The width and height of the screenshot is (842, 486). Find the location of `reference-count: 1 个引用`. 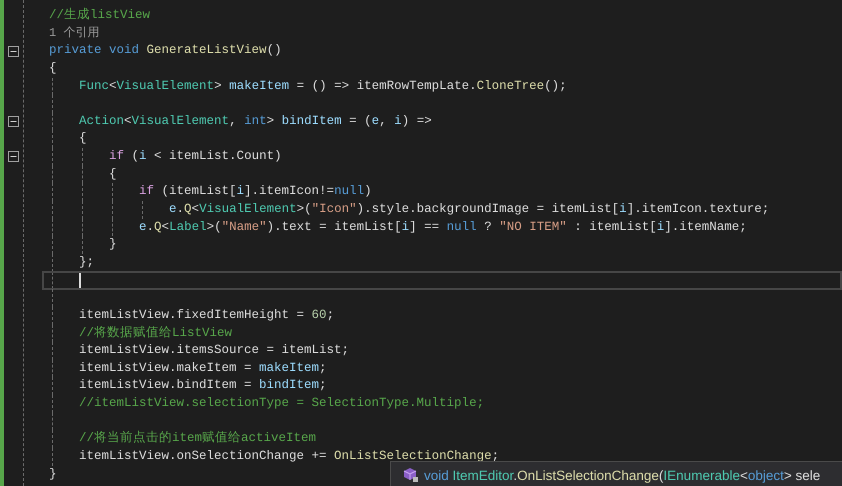

reference-count: 1 个引用 is located at coordinates (74, 33).